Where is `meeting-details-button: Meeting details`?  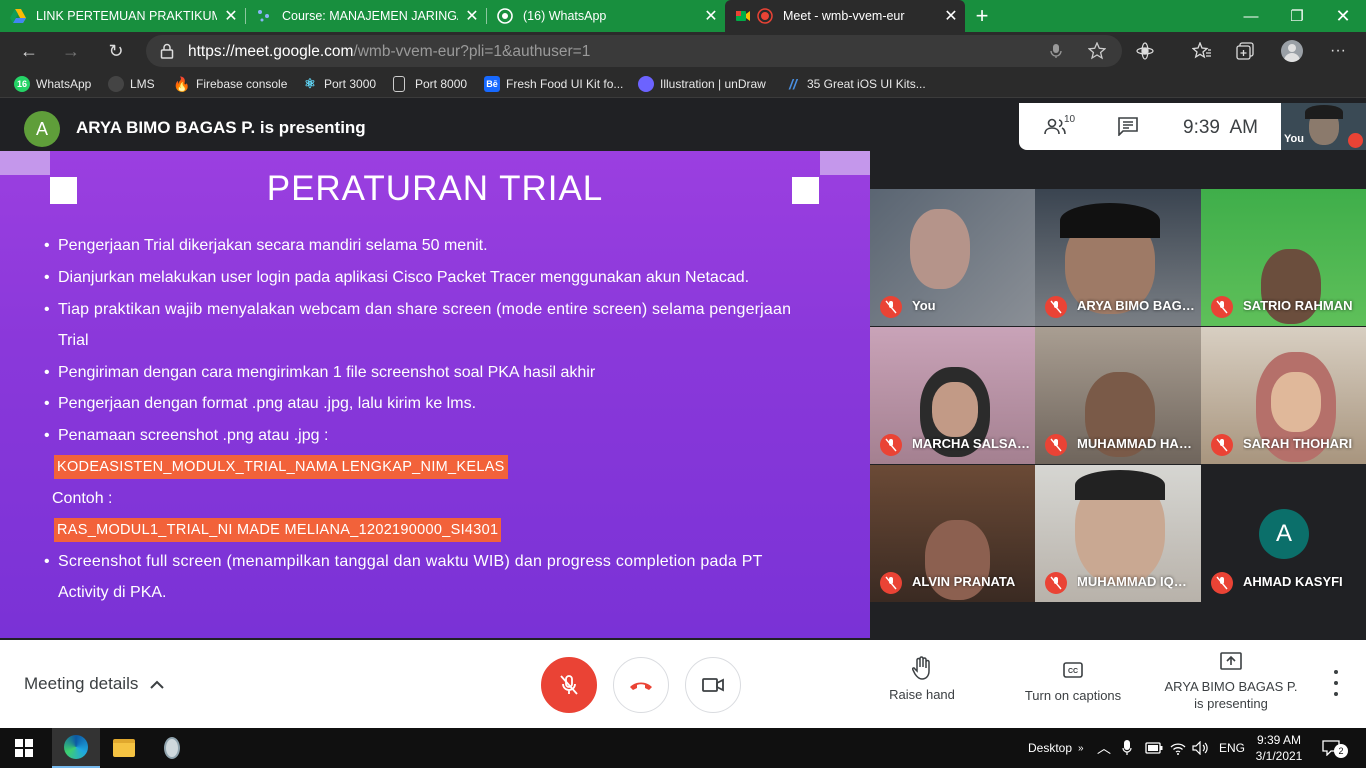 meeting-details-button: Meeting details is located at coordinates (94, 684).